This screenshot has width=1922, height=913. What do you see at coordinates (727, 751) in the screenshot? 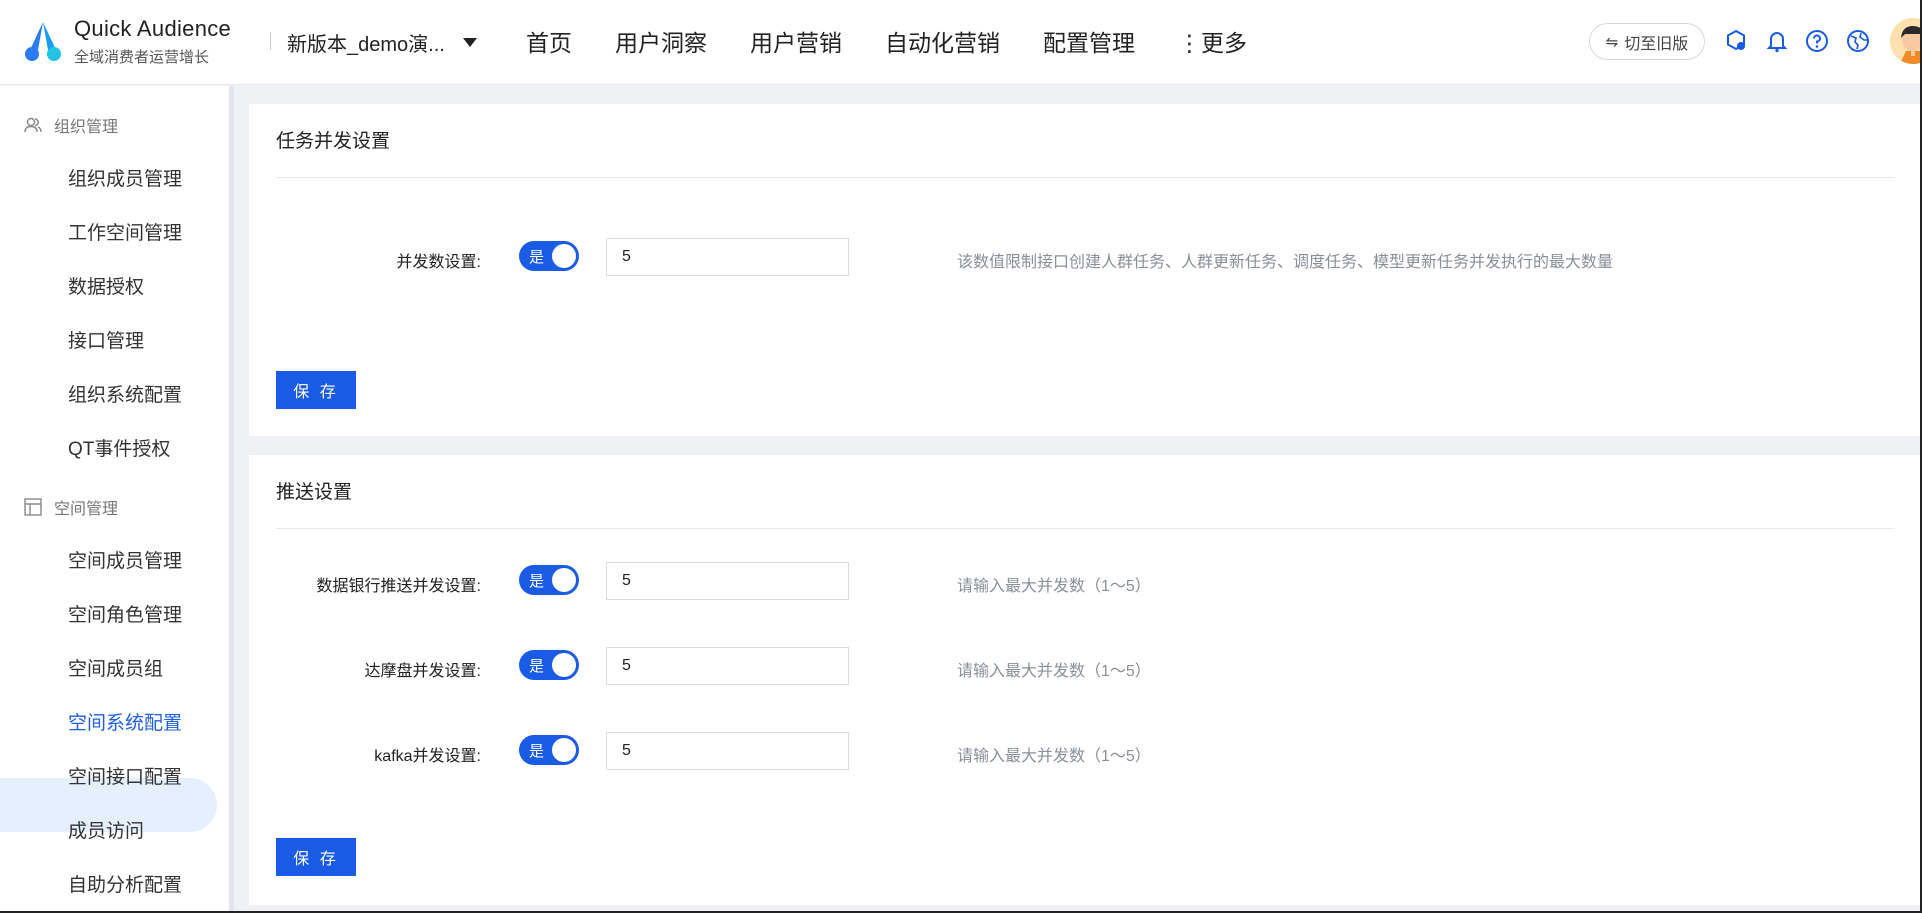
I see `kafka-input` at bounding box center [727, 751].